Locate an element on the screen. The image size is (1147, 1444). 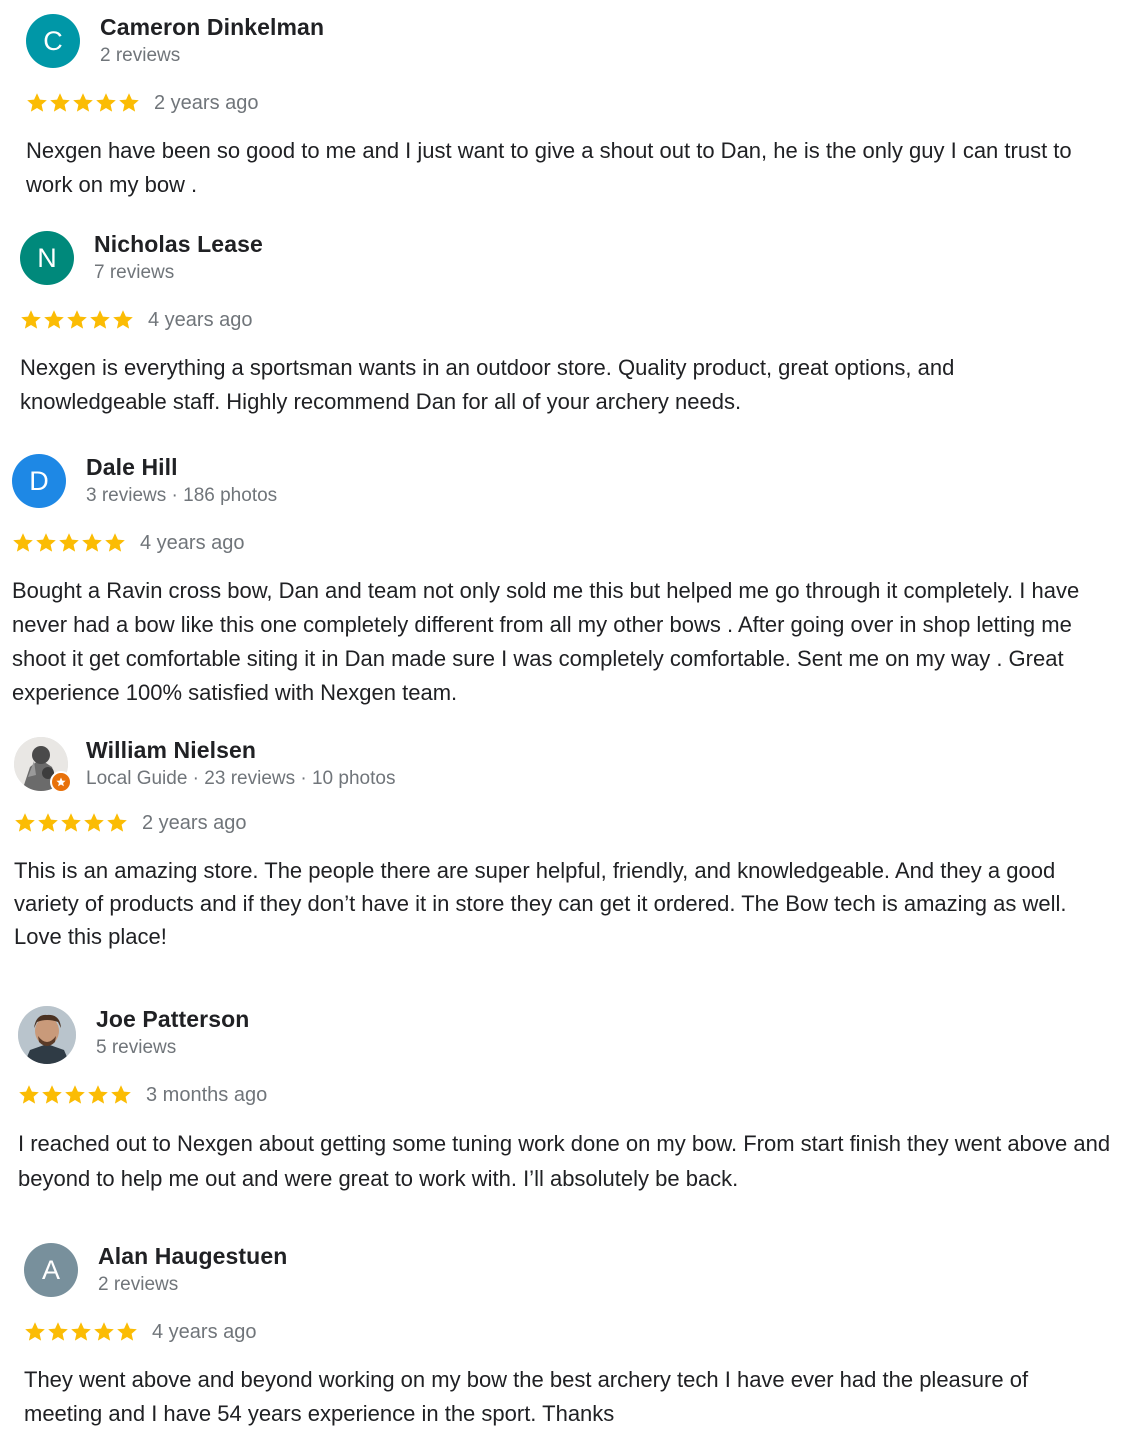
avatar-letter: A is located at coordinates (50, 1269).